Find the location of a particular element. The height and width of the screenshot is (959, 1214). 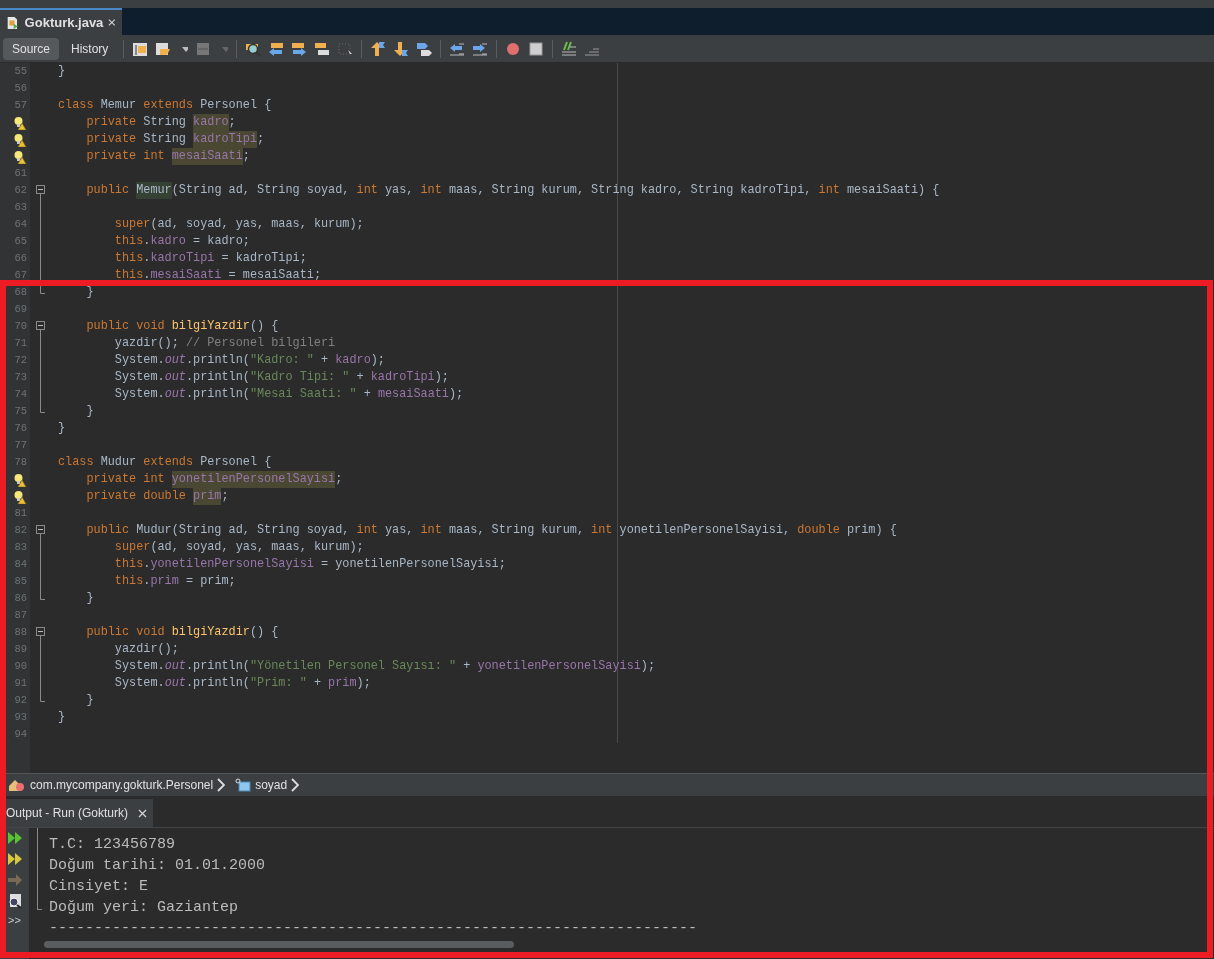

shift-right-icon is located at coordinates (480, 48).